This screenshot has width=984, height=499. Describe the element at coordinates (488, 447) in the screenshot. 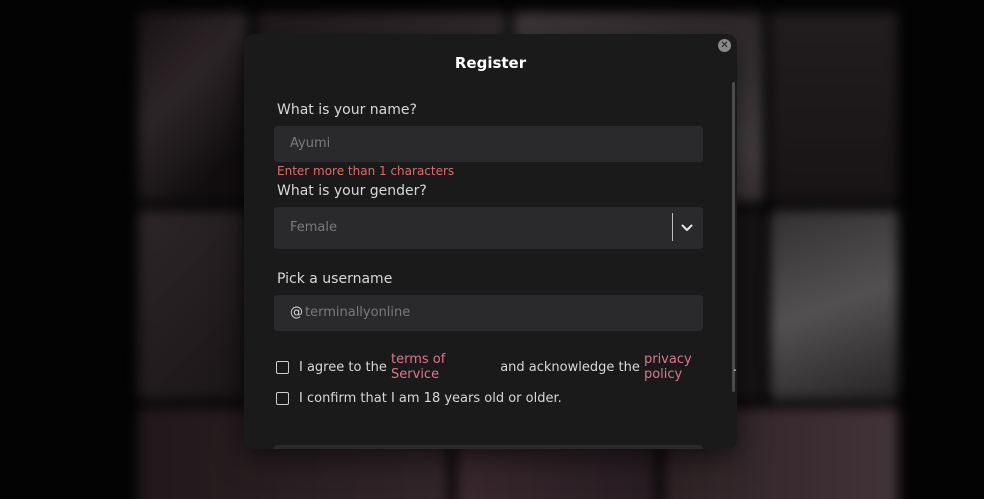

I see `submit-button-partial` at that location.